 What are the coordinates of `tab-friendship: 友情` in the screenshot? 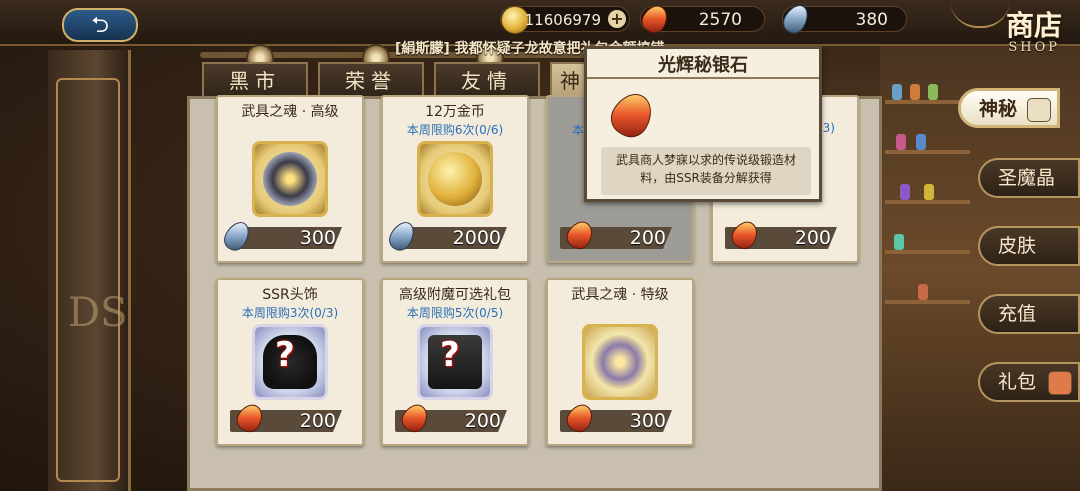 It's located at (487, 80).